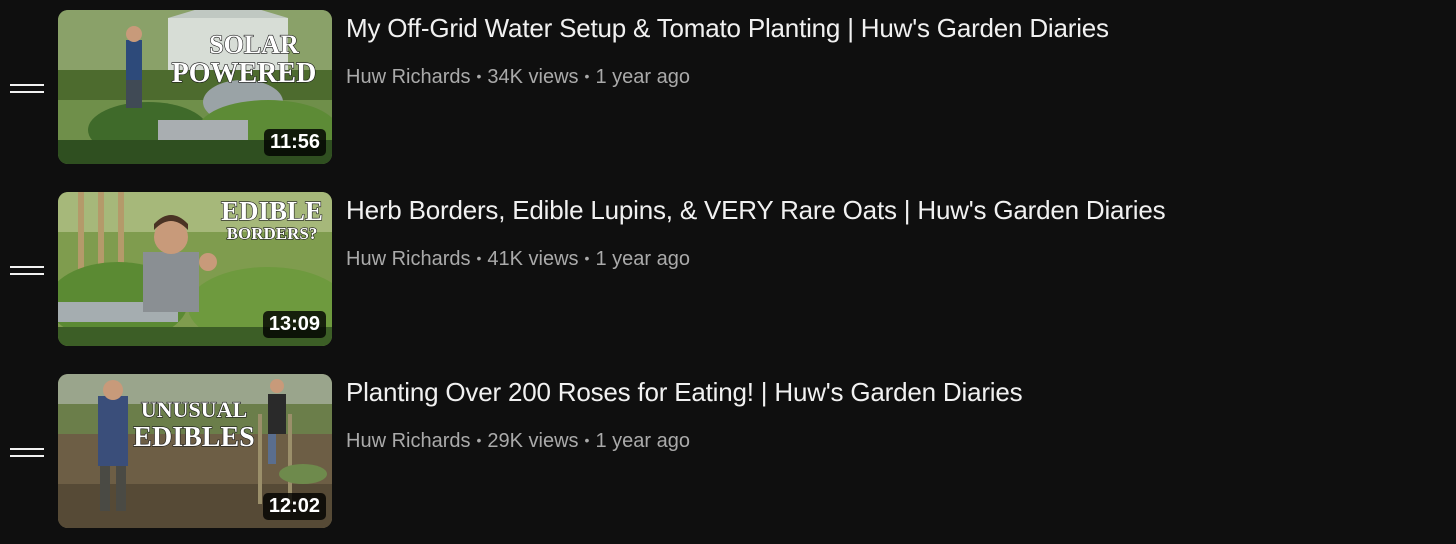  Describe the element at coordinates (272, 211) in the screenshot. I see `thumbnail-overlay-line1: EDIBLE` at that location.